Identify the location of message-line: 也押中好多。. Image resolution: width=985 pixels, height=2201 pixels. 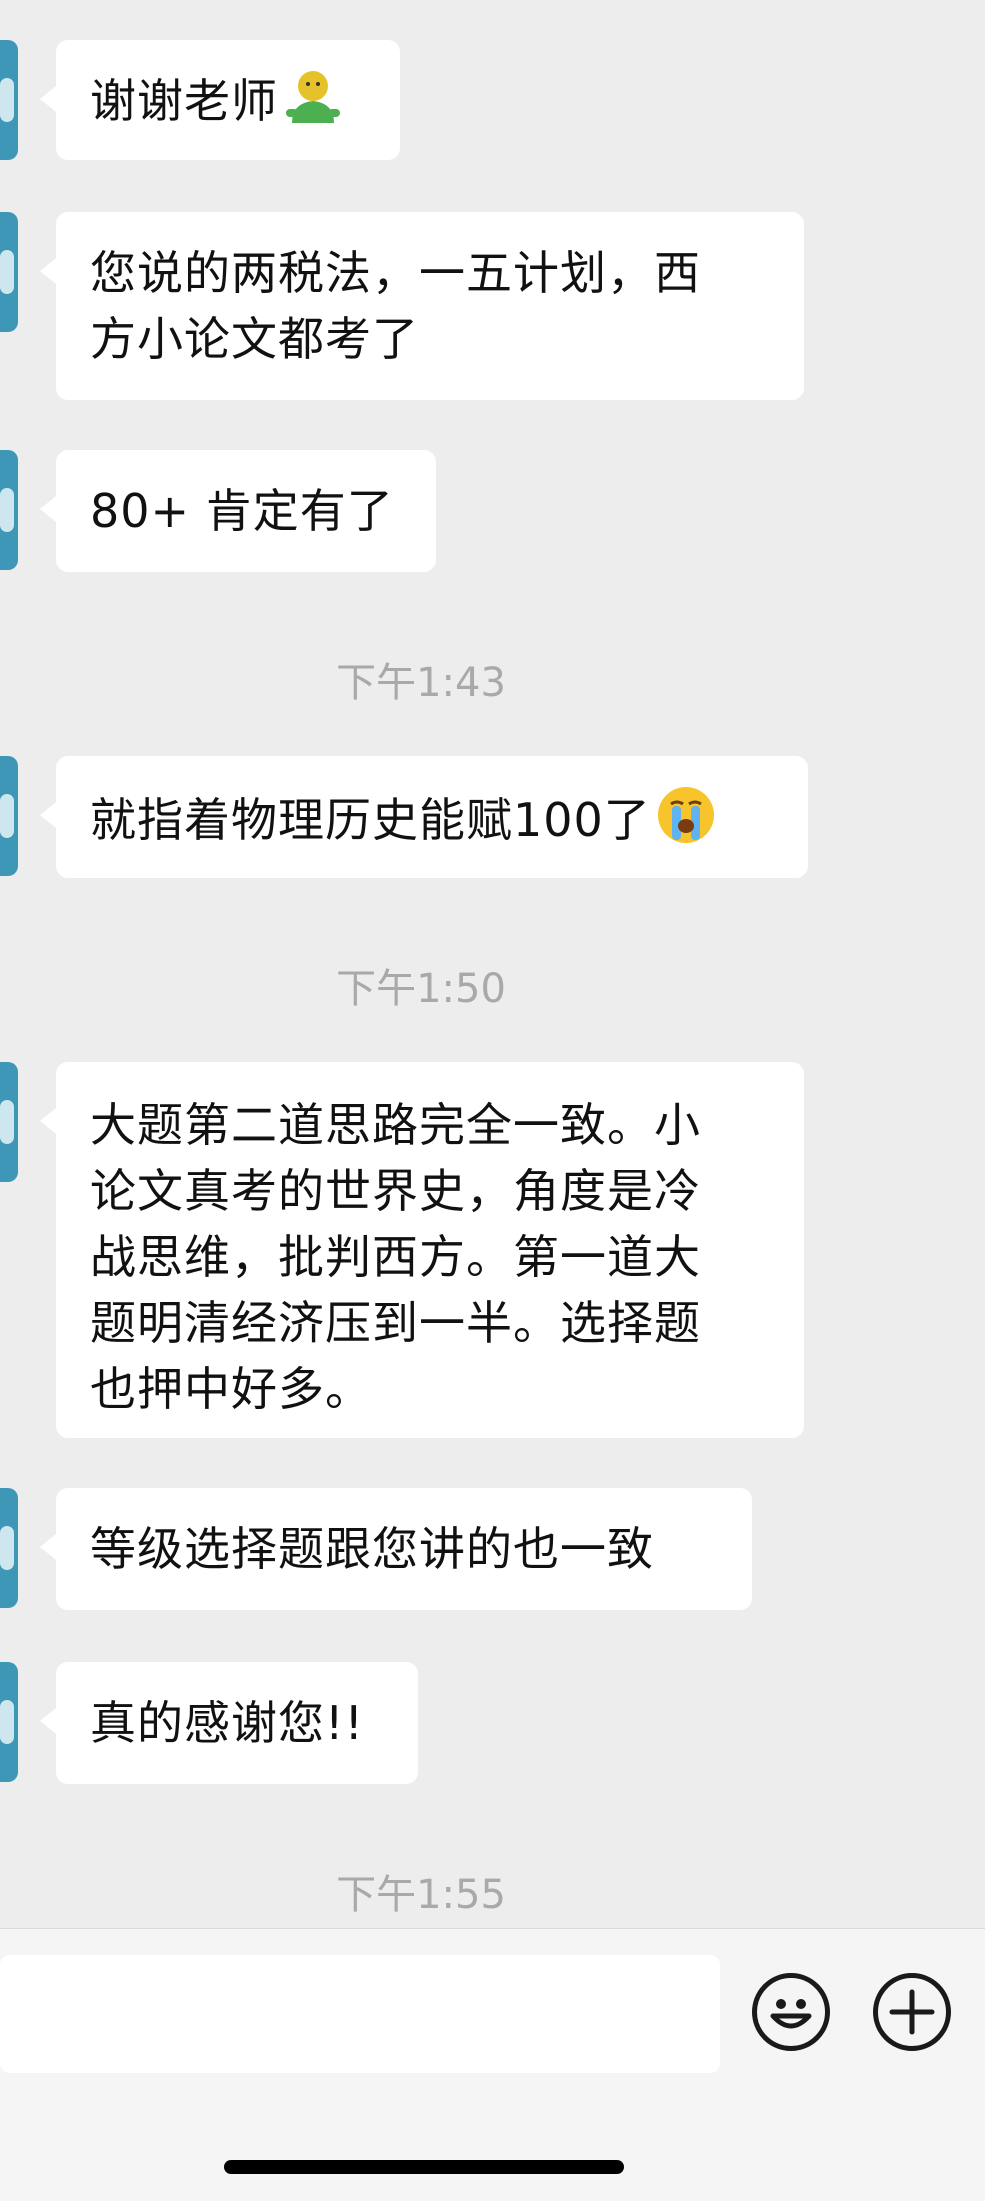
(231, 1389).